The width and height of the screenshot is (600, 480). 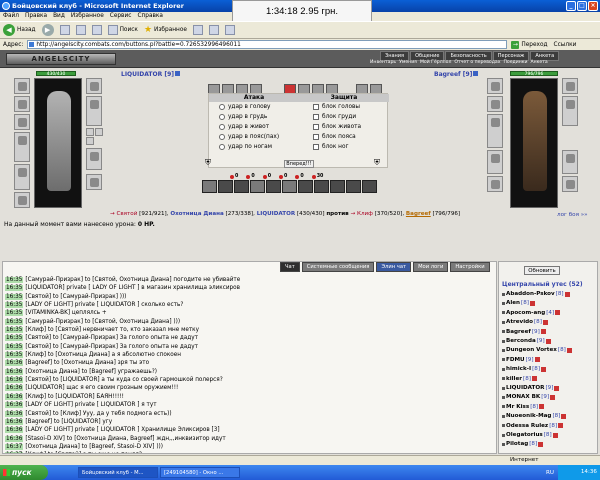 What do you see at coordinates (495, 131) in the screenshot?
I see `slot-weapon-right` at bounding box center [495, 131].